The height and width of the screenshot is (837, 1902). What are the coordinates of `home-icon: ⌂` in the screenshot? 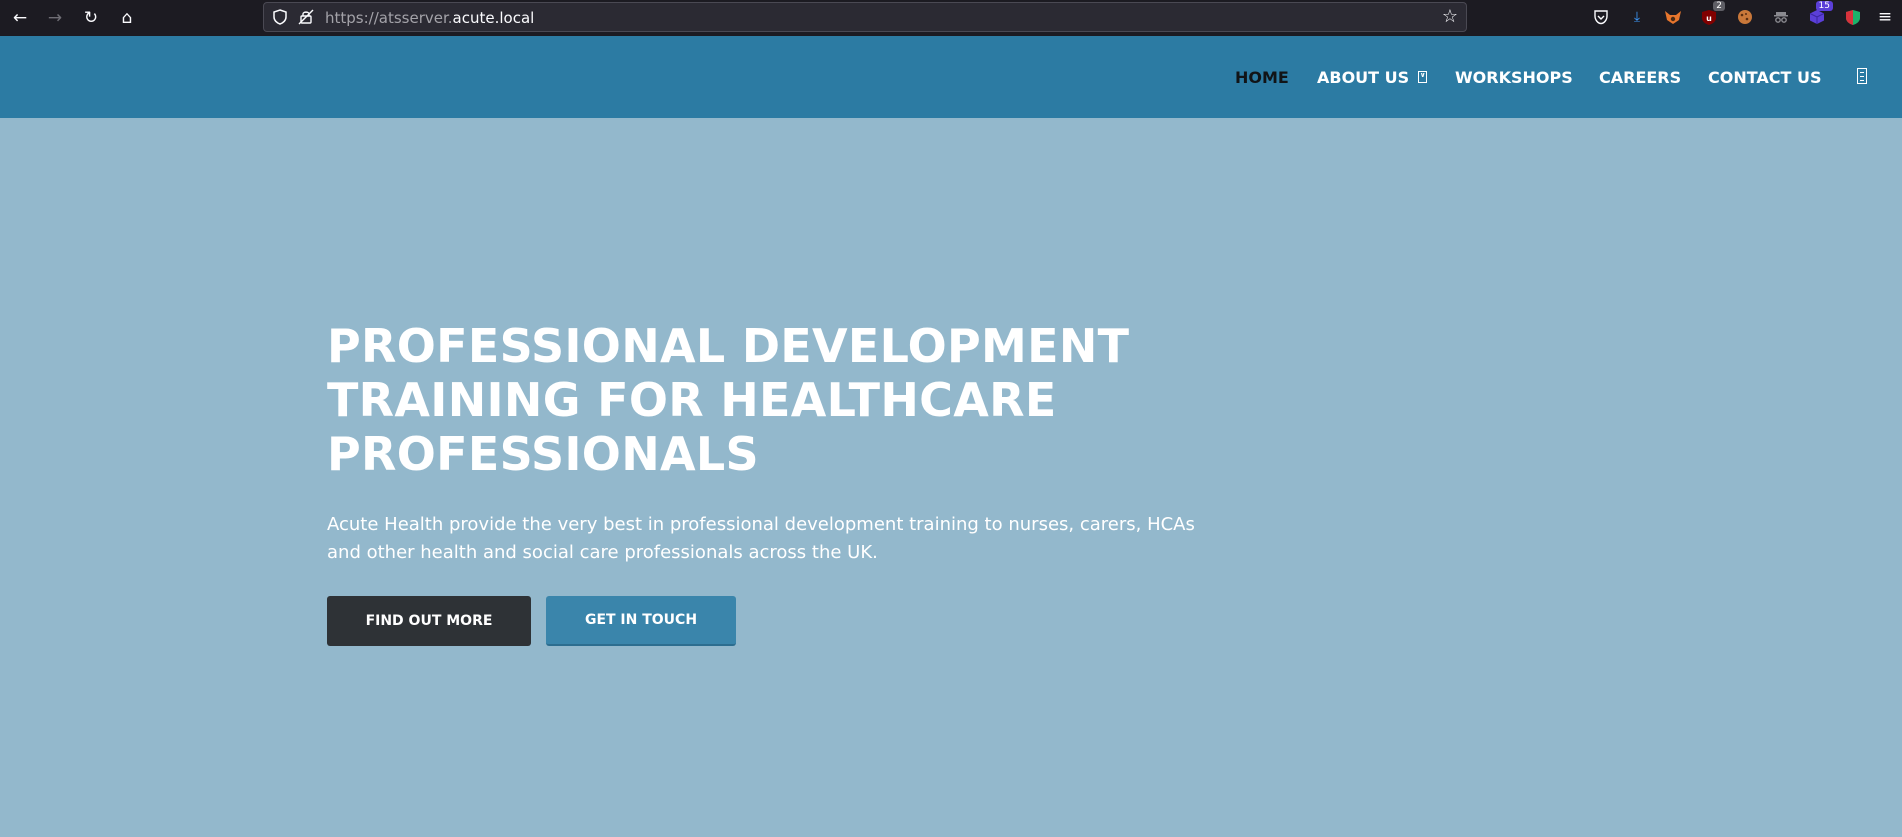 It's located at (127, 18).